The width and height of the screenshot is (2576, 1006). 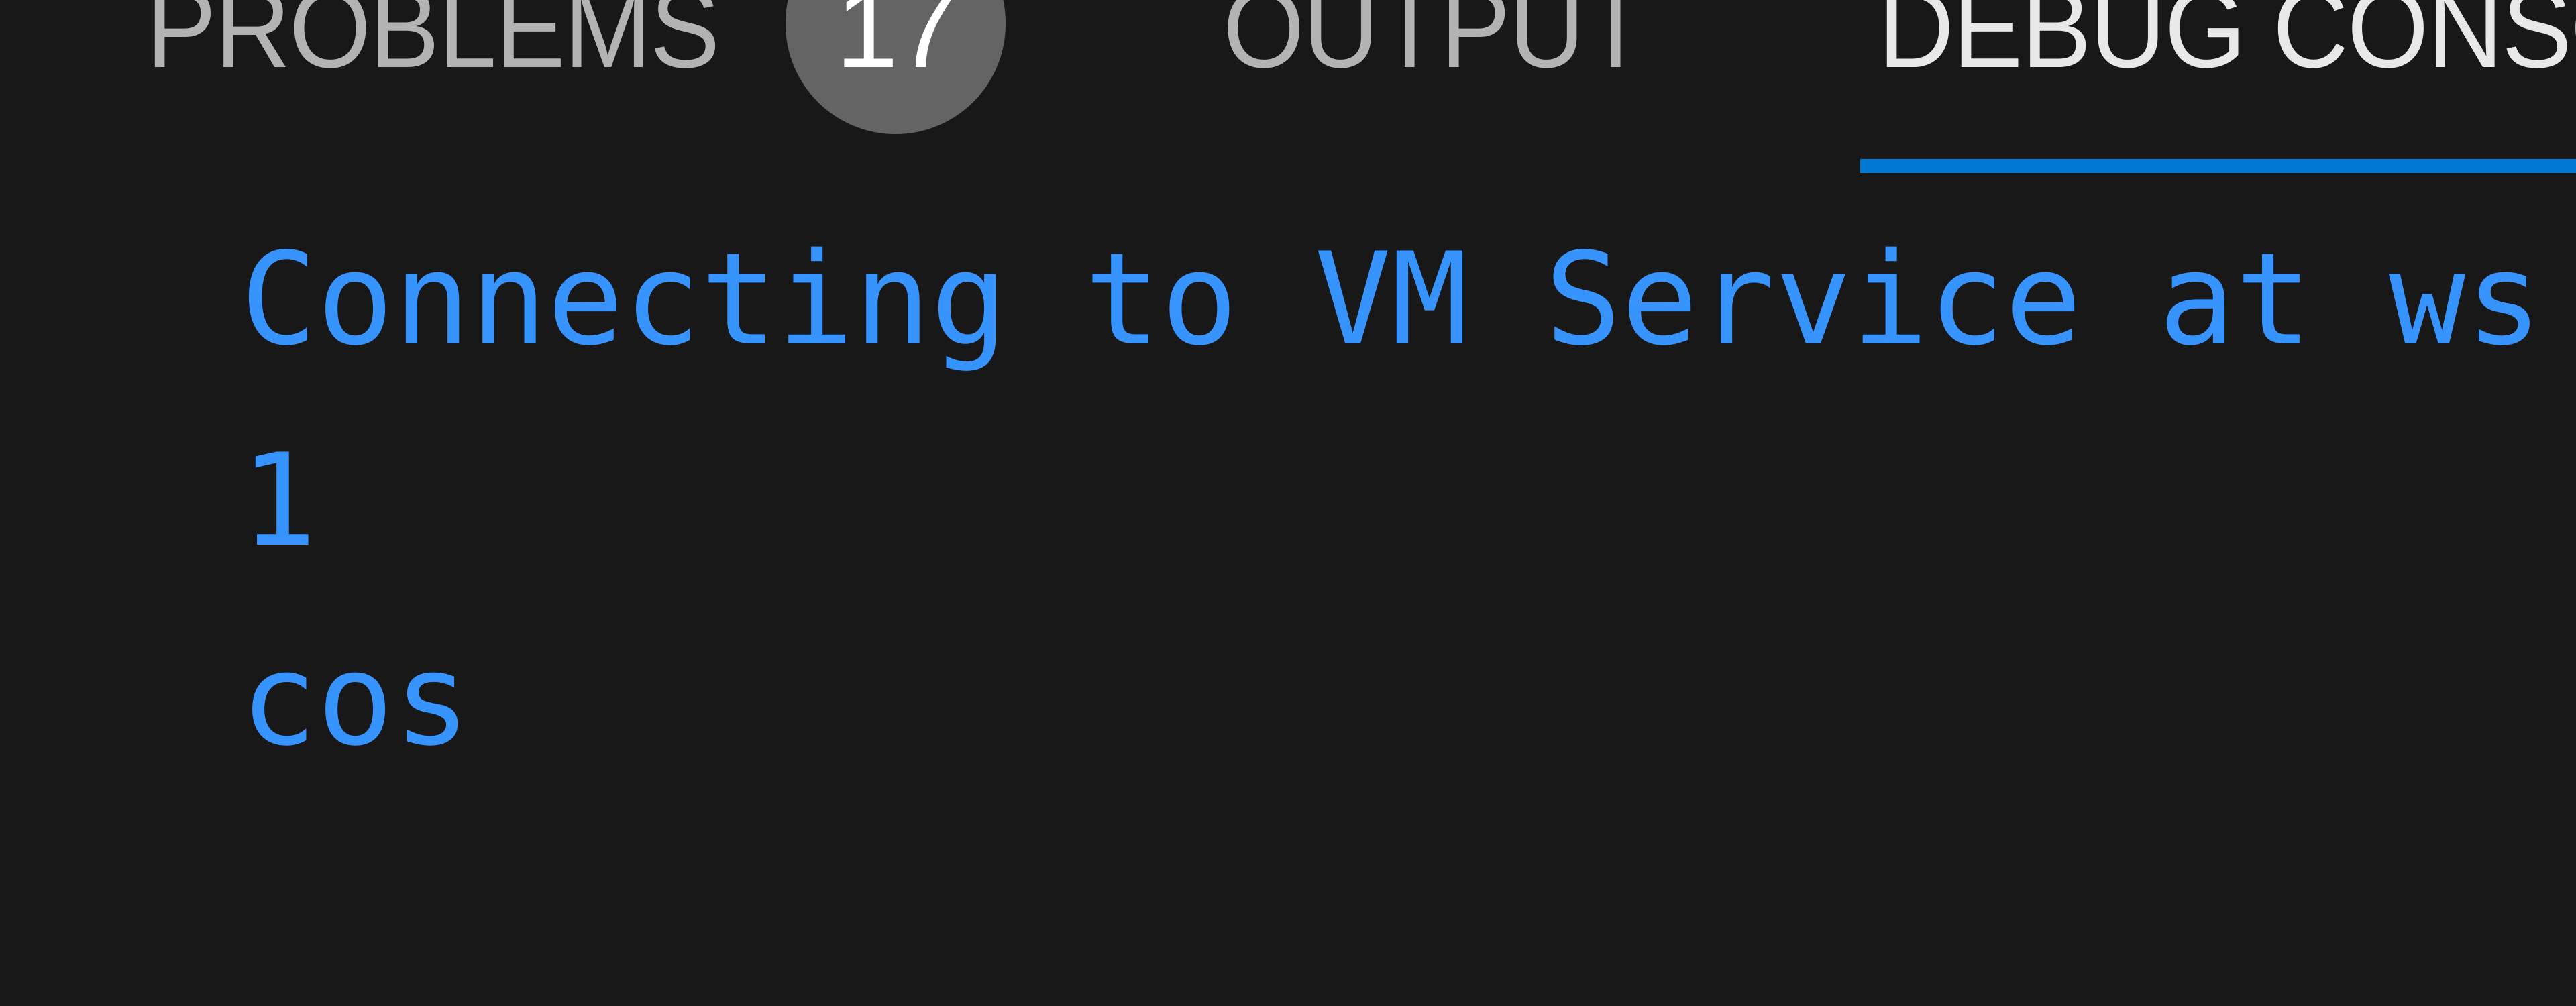 I want to click on tab-output-label: OUTPUT, so click(x=1435, y=45).